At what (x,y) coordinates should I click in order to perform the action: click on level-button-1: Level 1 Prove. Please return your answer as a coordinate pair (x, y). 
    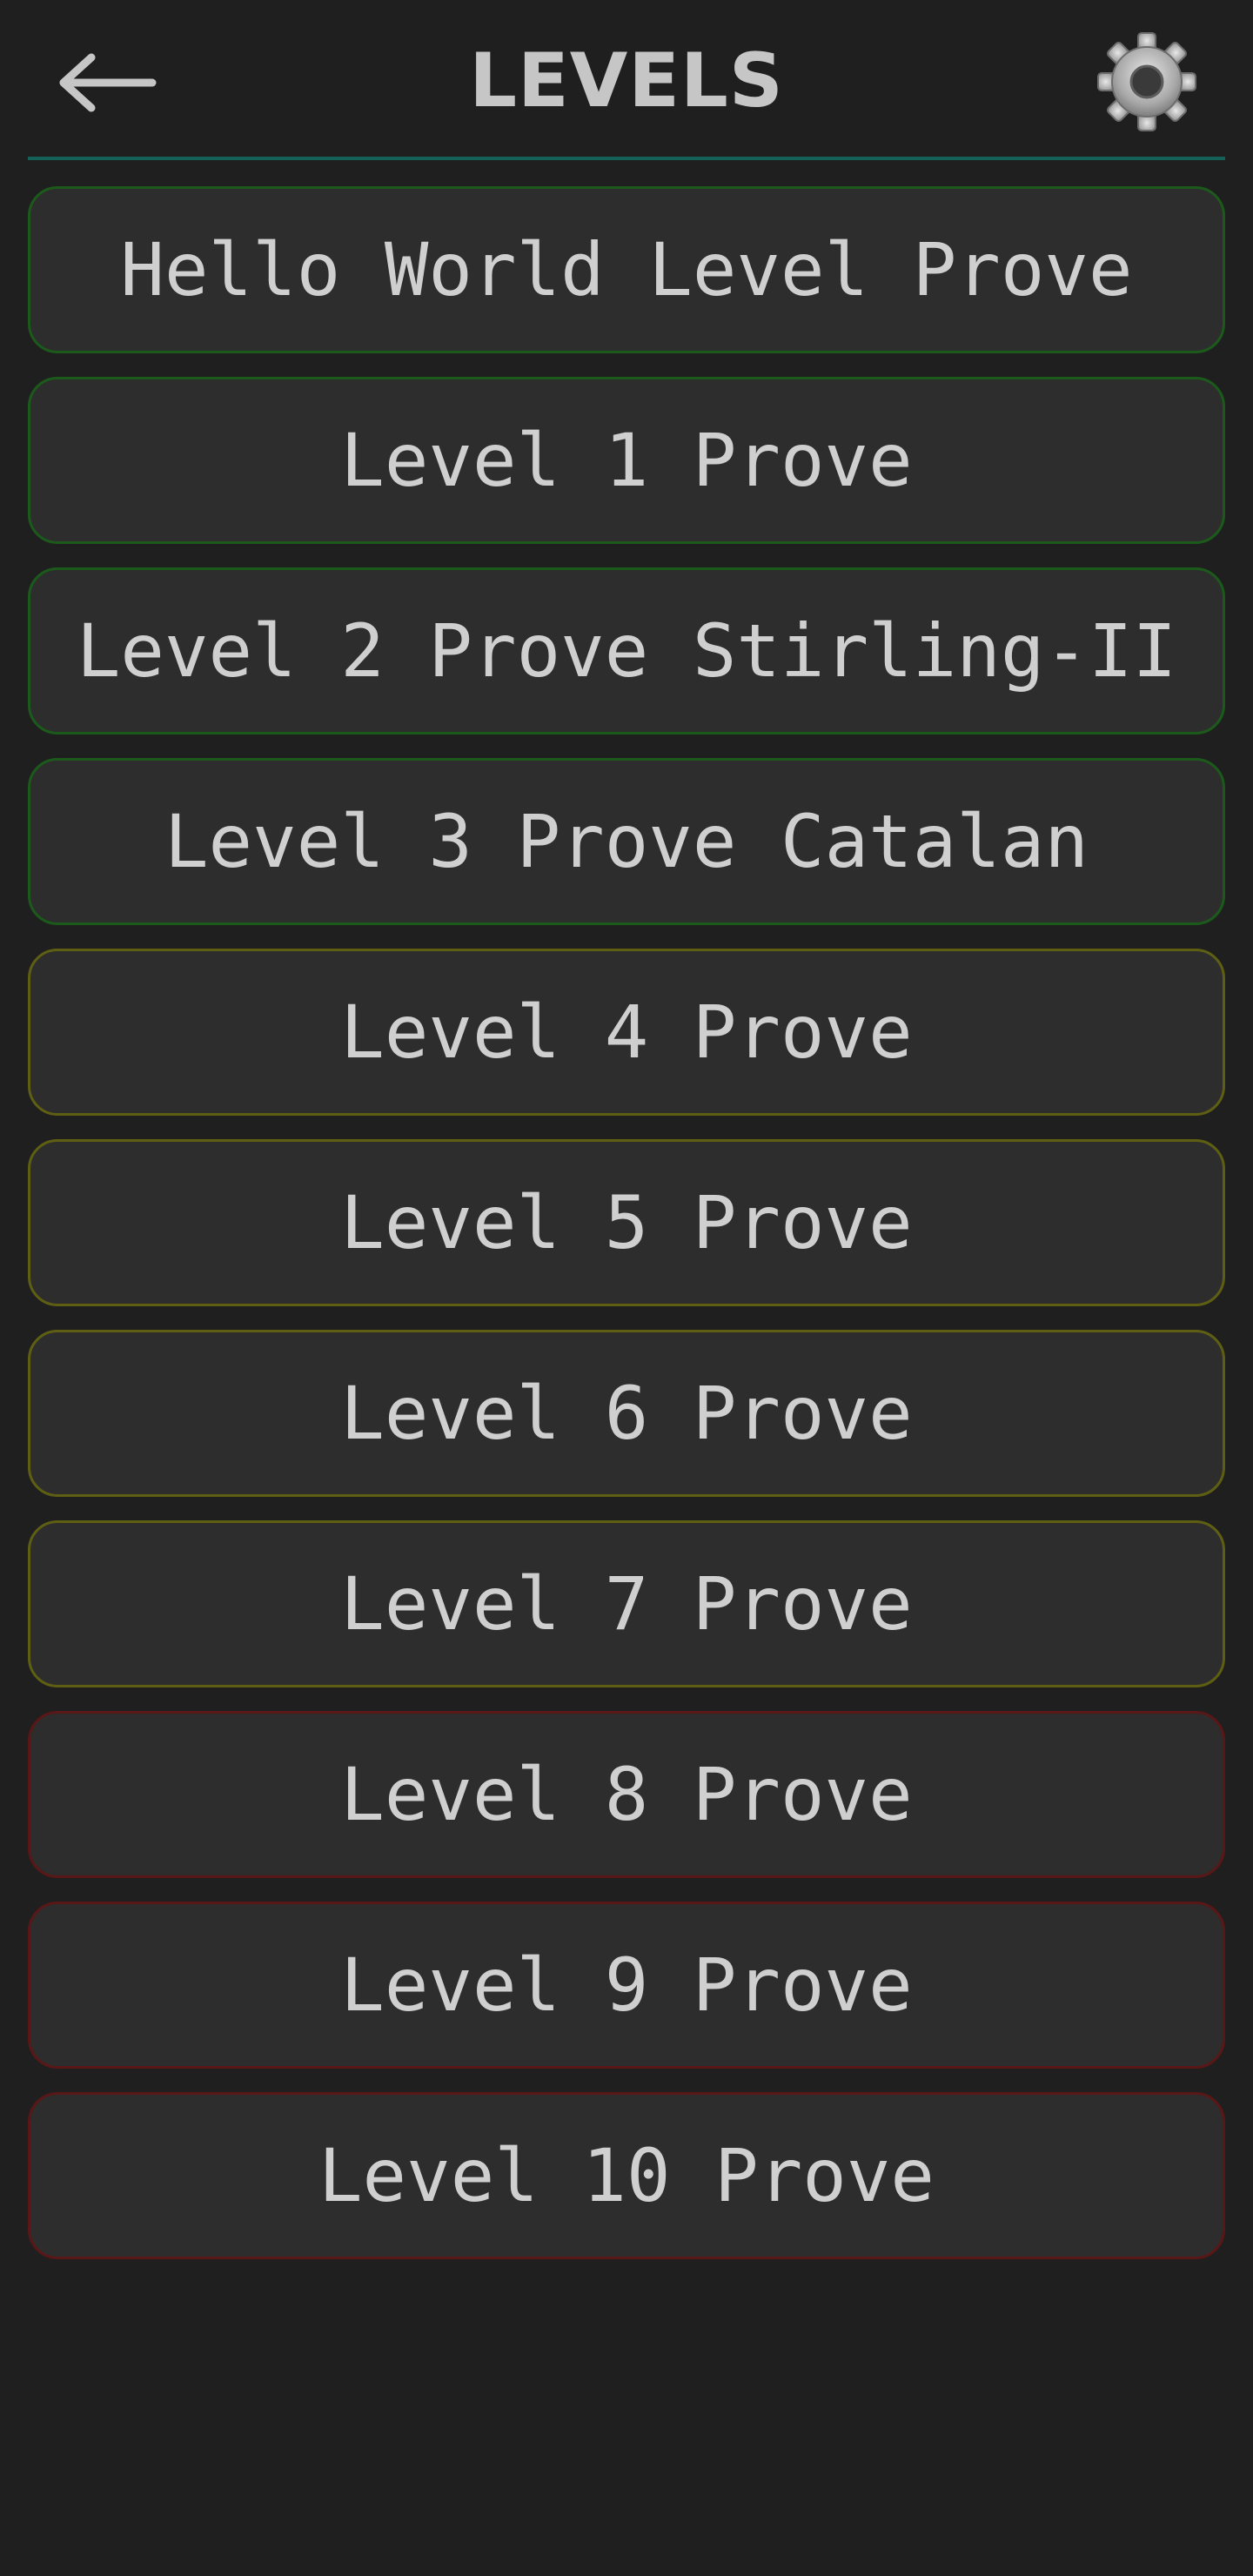
    Looking at the image, I should click on (626, 461).